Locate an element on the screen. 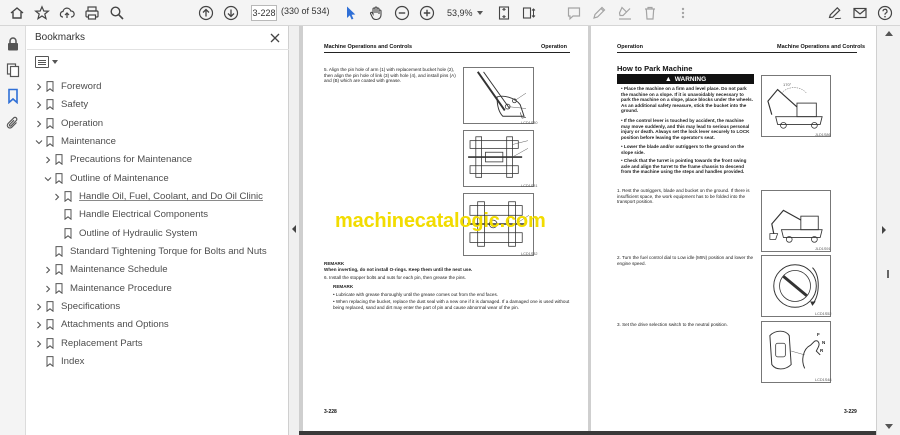 Image resolution: width=900 pixels, height=435 pixels. previous-page-icon is located at coordinates (206, 13).